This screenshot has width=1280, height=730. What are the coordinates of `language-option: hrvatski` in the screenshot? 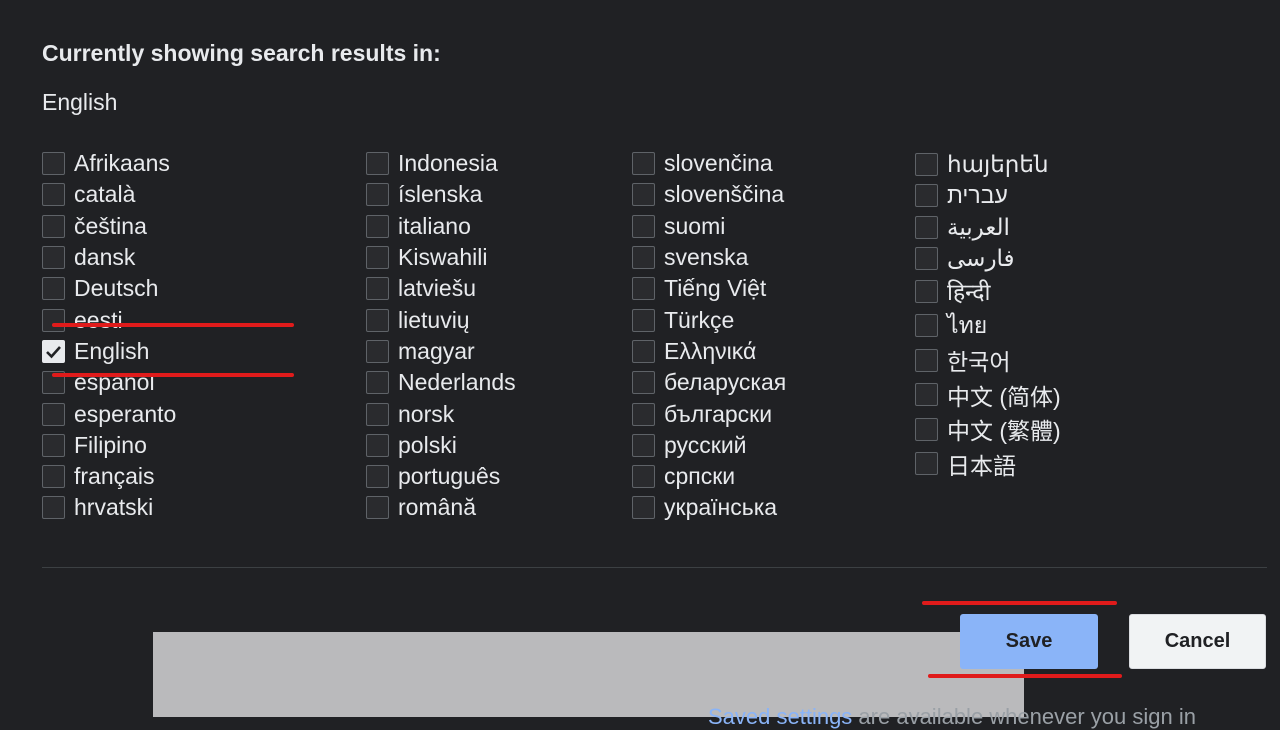 It's located at (109, 507).